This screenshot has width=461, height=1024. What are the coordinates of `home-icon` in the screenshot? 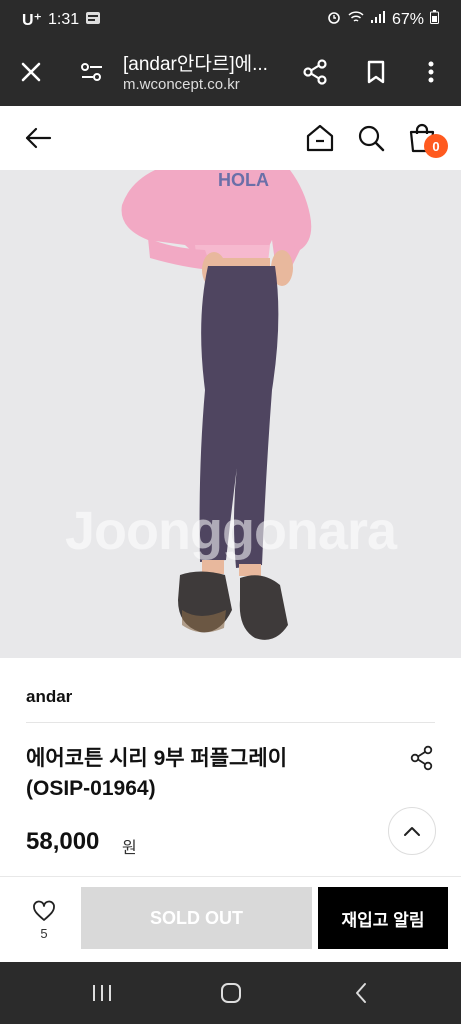 It's located at (320, 138).